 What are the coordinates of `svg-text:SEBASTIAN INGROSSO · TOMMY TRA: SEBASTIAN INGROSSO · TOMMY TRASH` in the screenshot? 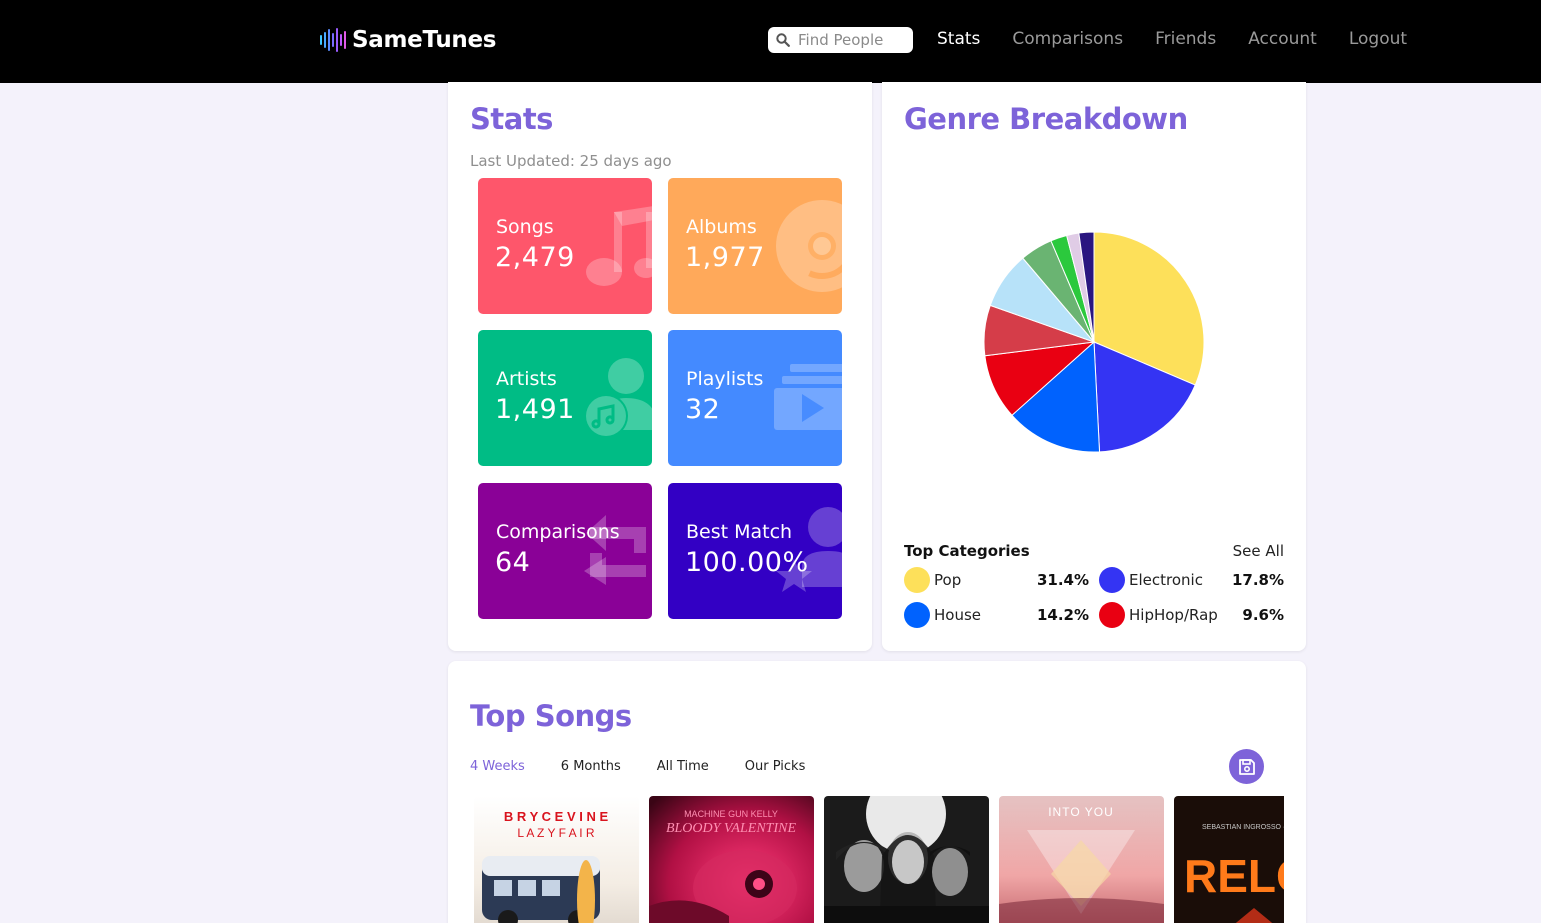 It's located at (1243, 827).